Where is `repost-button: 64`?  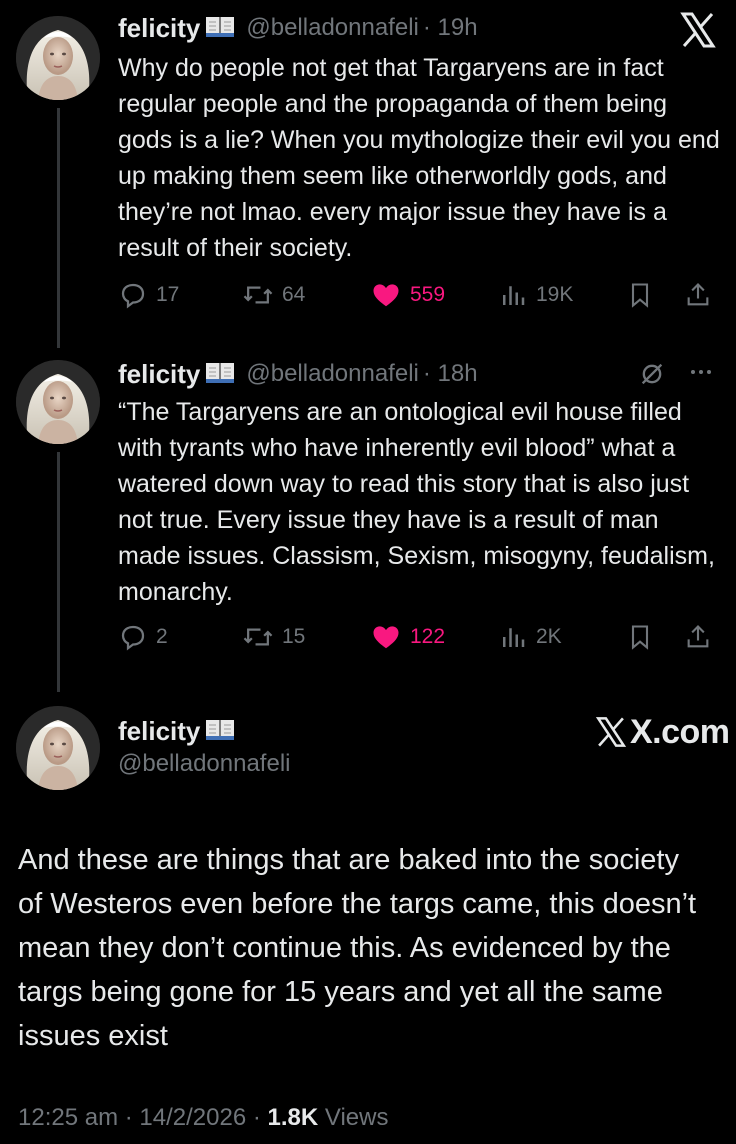
repost-button: 64 is located at coordinates (273, 295).